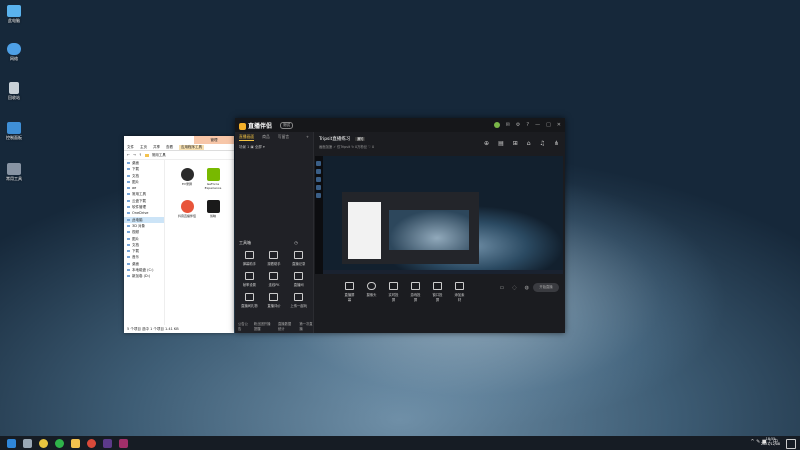 The height and width of the screenshot is (450, 800). Describe the element at coordinates (247, 137) in the screenshot. I see `tab-live-view: 直播画面` at that location.